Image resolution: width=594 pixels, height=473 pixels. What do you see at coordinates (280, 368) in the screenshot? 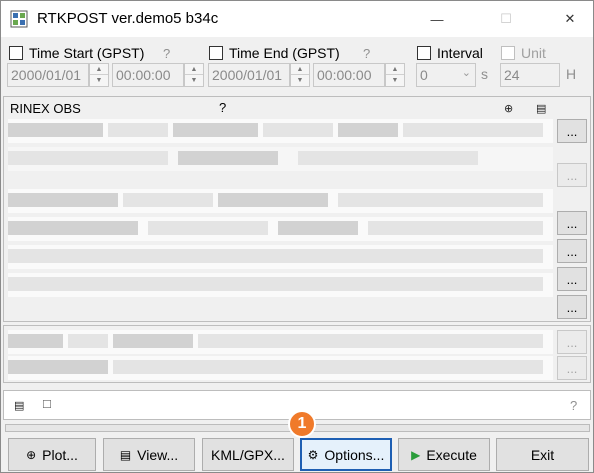
I see `output-file-2-field` at bounding box center [280, 368].